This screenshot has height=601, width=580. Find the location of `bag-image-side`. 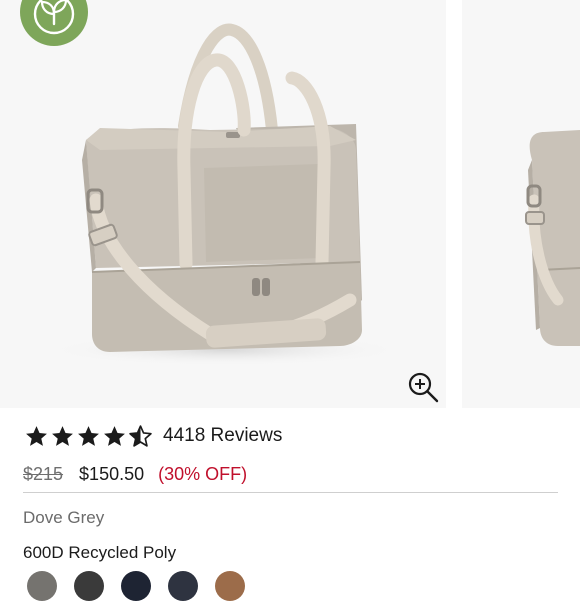

bag-image-side is located at coordinates (552, 238).